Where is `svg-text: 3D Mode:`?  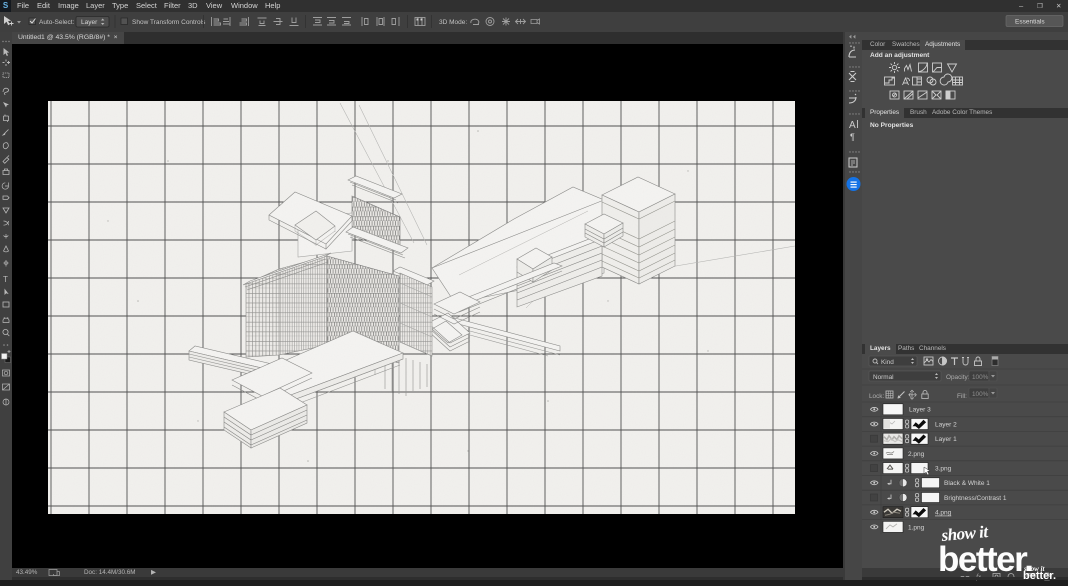 svg-text: 3D Mode: is located at coordinates (453, 22).